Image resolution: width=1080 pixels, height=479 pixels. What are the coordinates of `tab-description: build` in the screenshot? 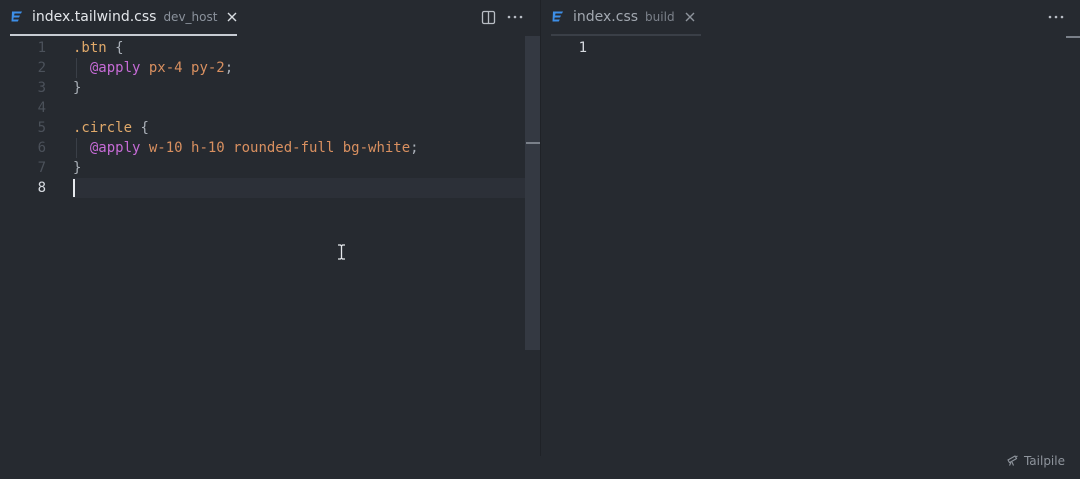 It's located at (660, 17).